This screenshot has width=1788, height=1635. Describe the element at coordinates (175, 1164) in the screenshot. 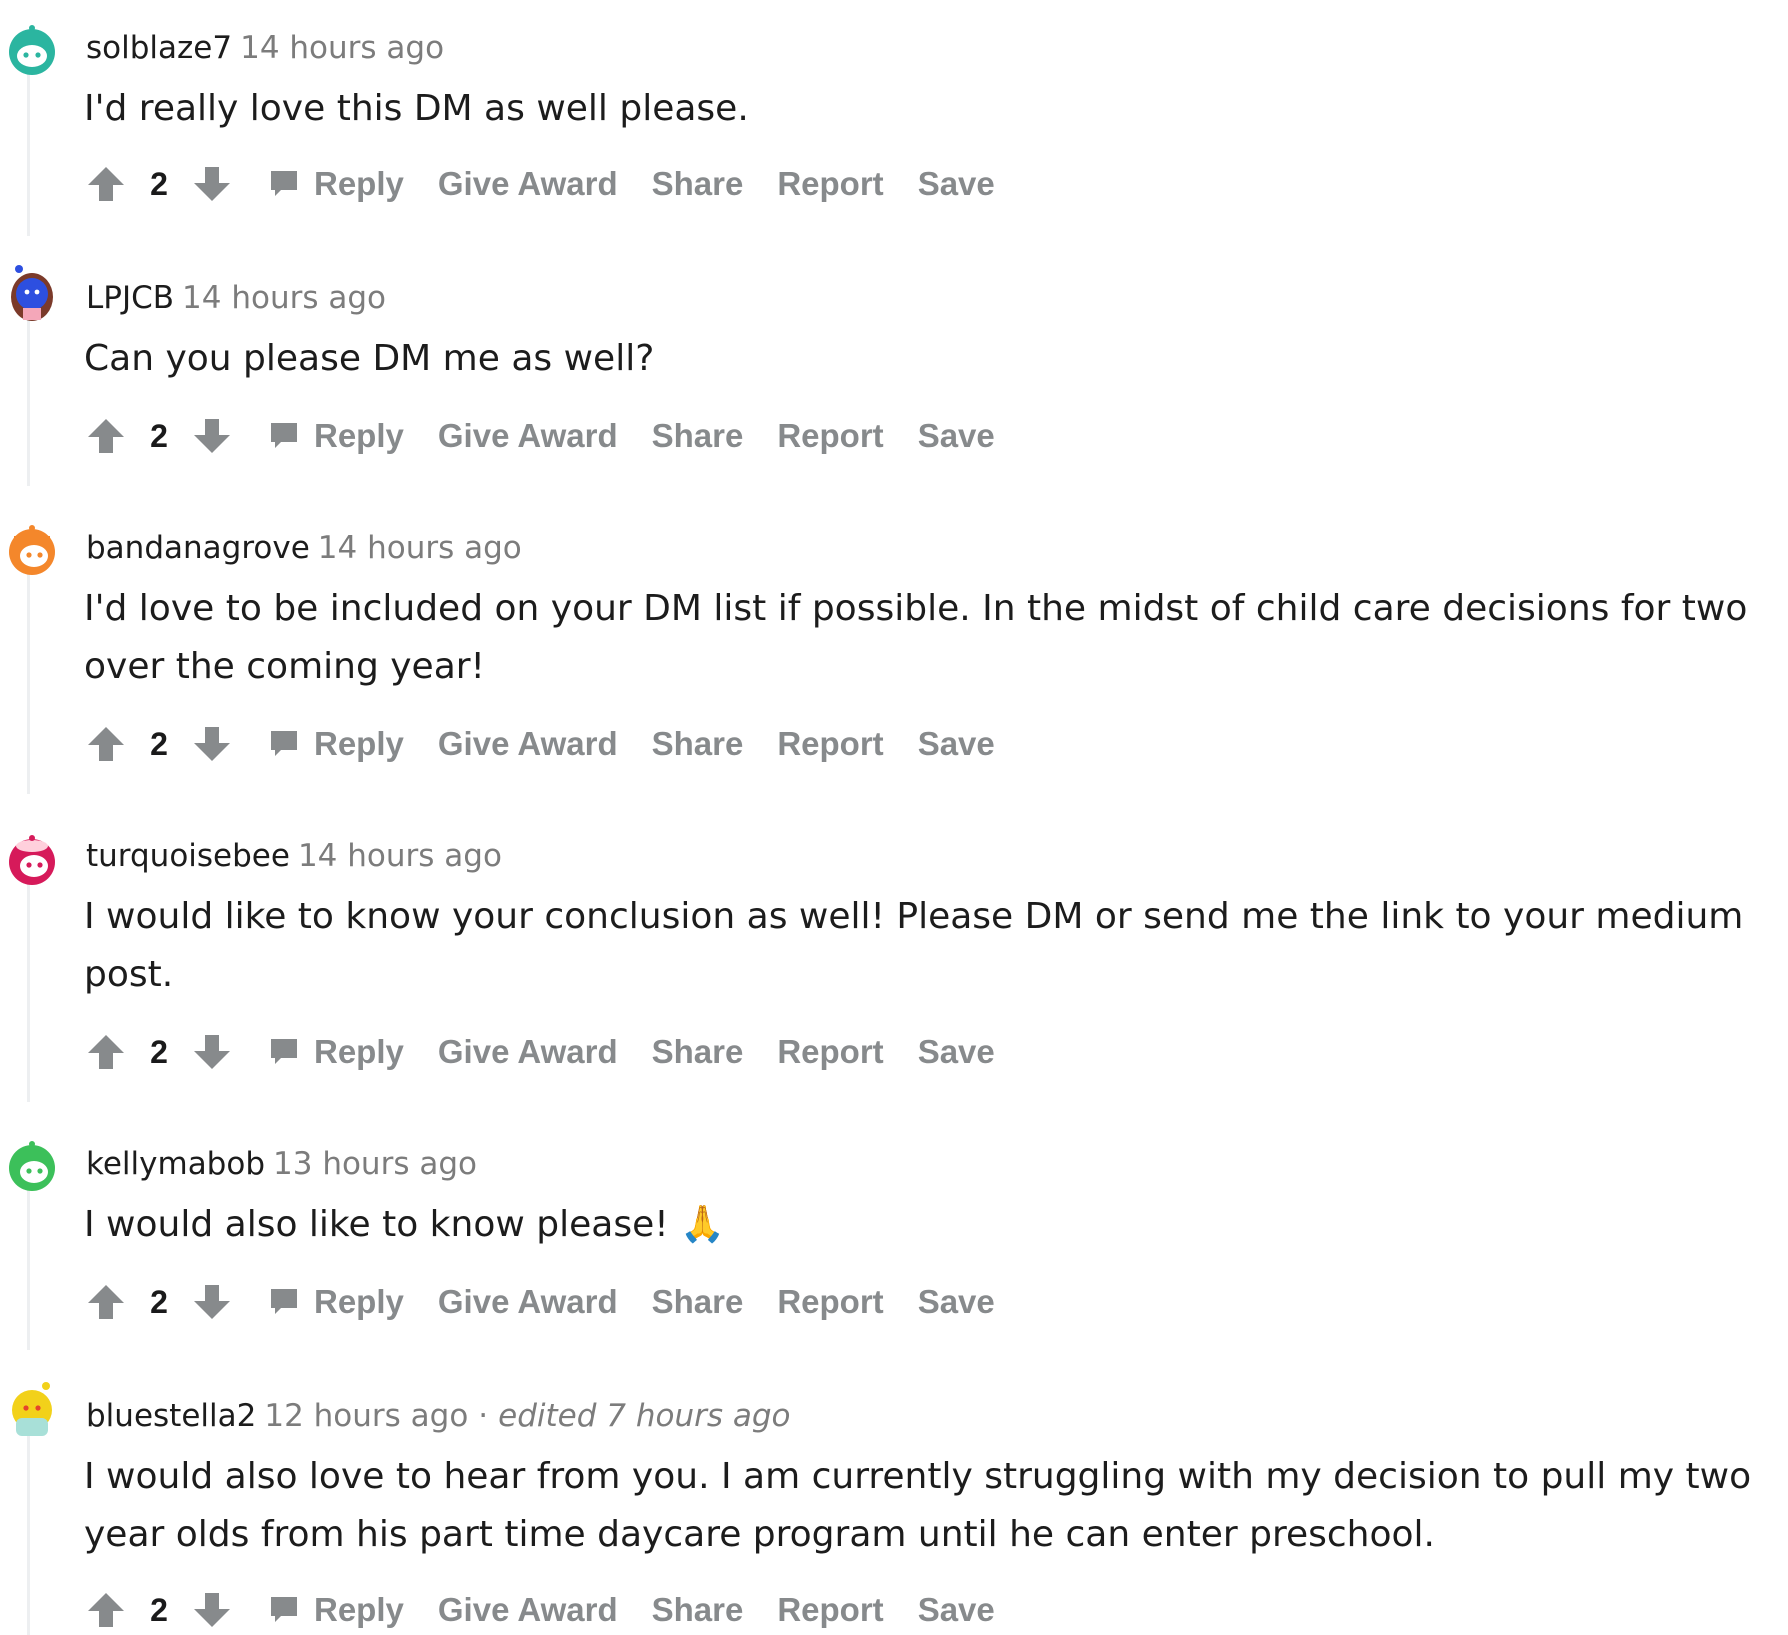

I see `comment-author: kellymabob` at that location.